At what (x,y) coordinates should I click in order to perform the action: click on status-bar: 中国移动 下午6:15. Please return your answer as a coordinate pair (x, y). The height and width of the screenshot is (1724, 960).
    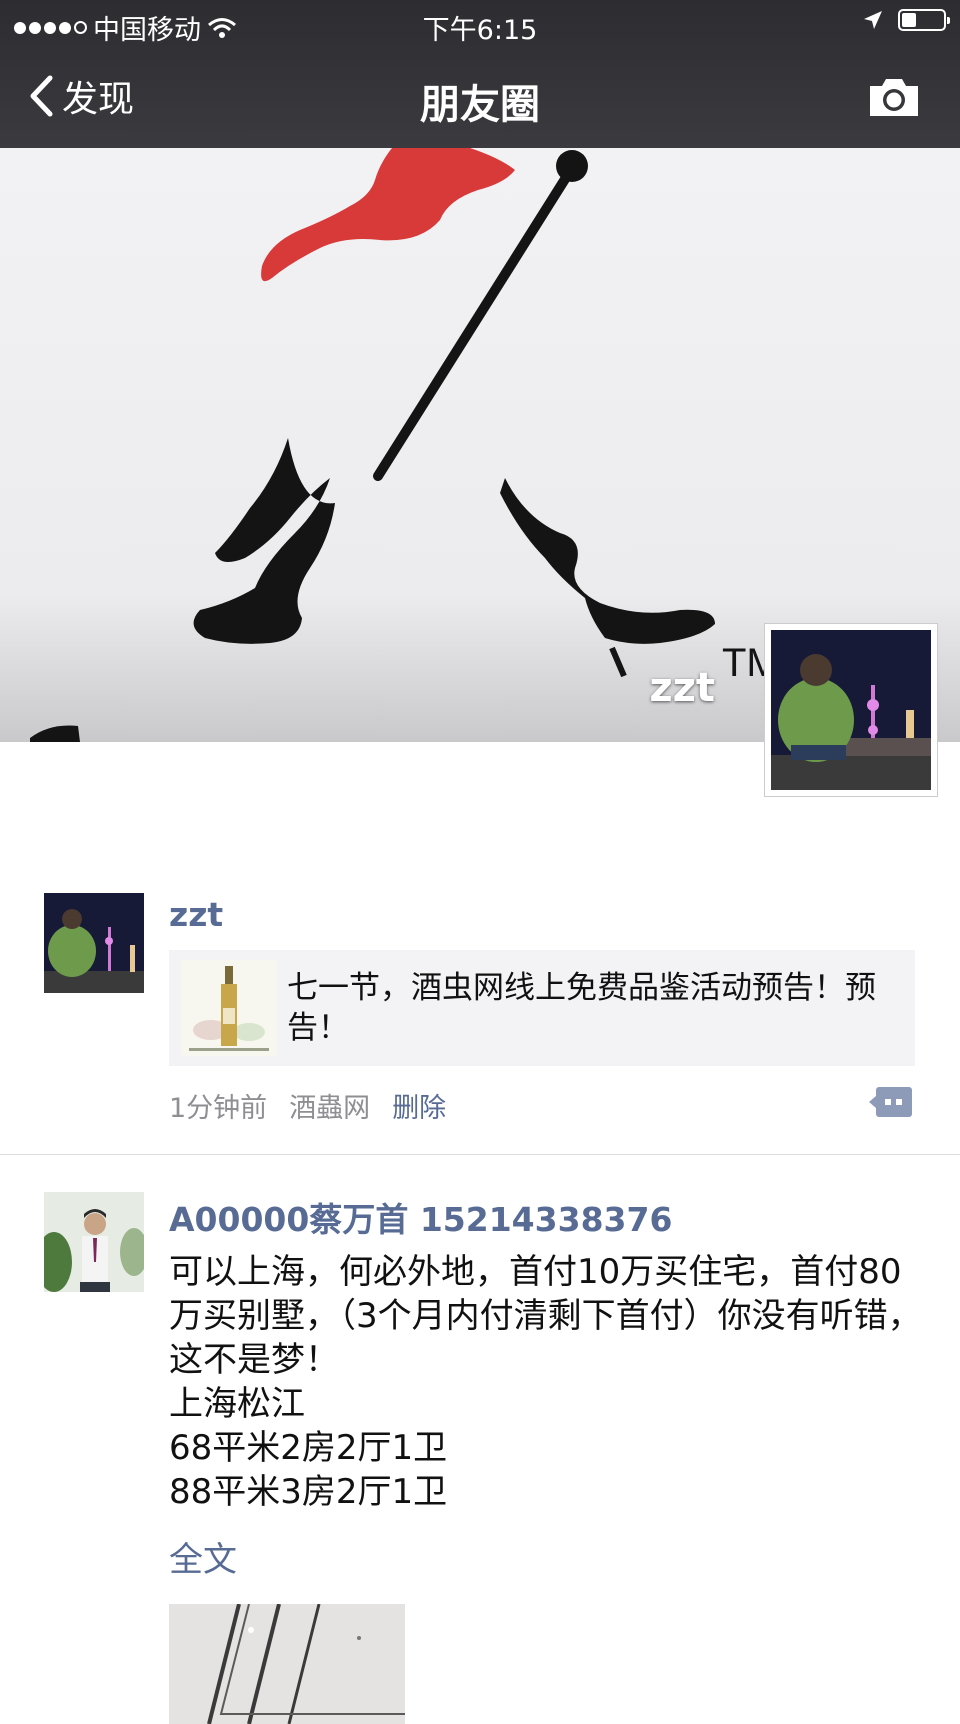
    Looking at the image, I should click on (480, 24).